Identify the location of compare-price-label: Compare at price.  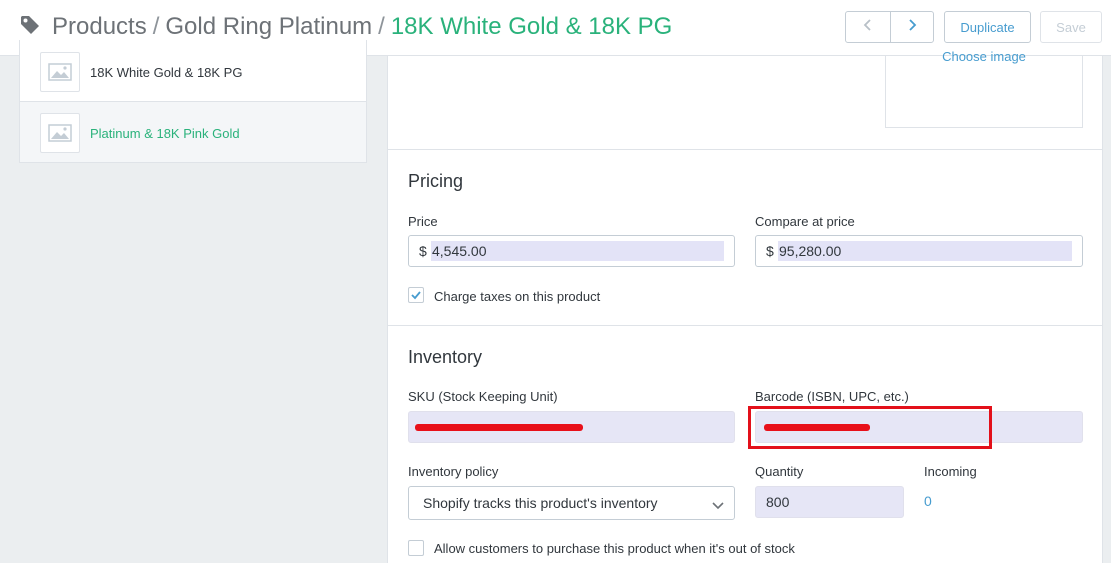
(805, 221).